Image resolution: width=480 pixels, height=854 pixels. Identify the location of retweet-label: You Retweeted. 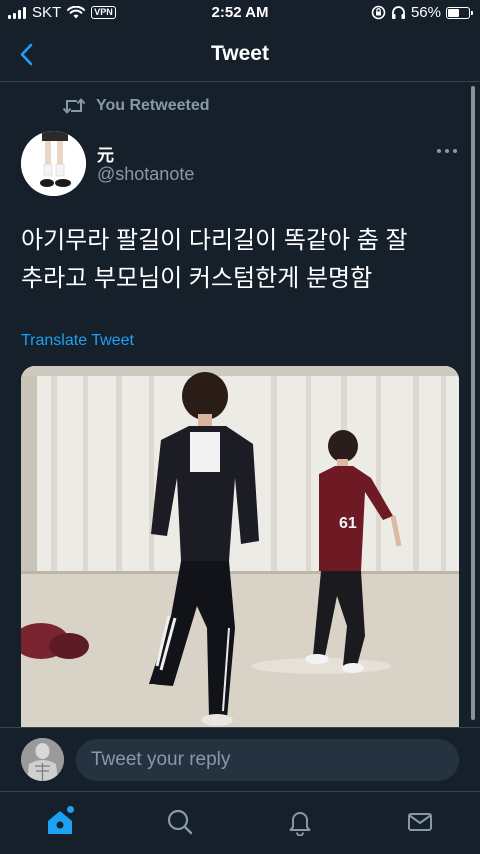
(153, 105).